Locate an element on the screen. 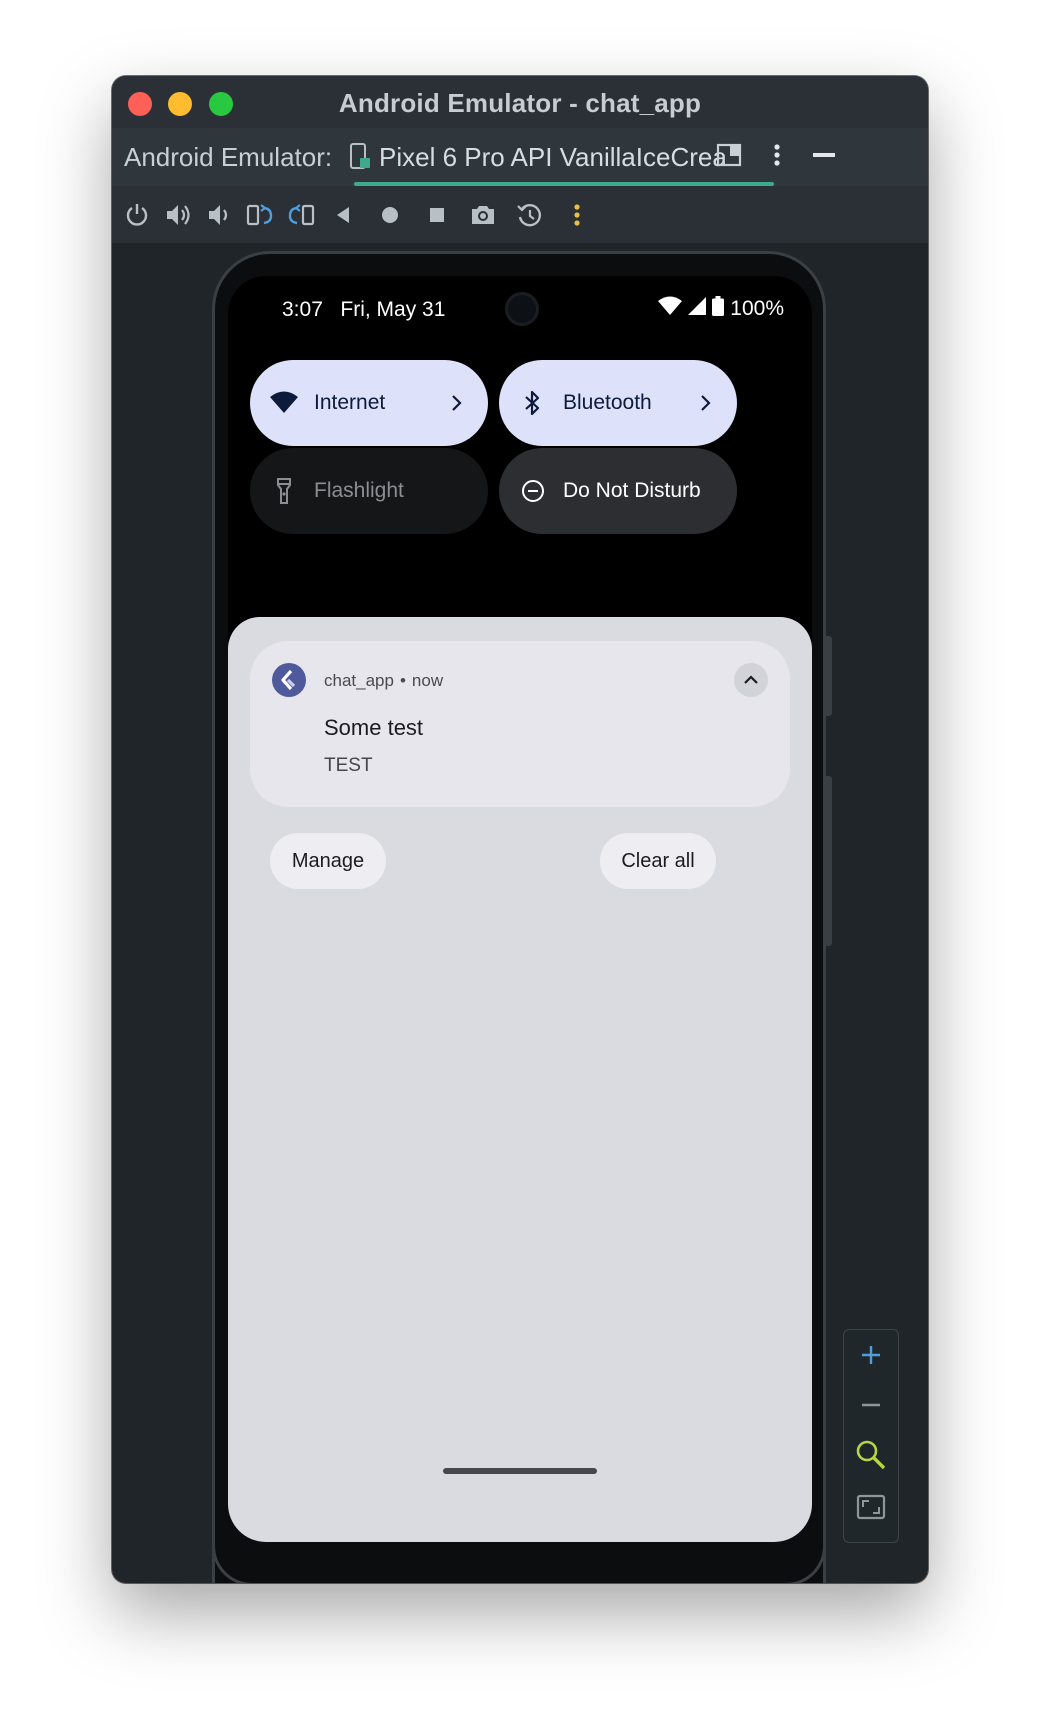 The image size is (1040, 1732). back-icon is located at coordinates (343, 215).